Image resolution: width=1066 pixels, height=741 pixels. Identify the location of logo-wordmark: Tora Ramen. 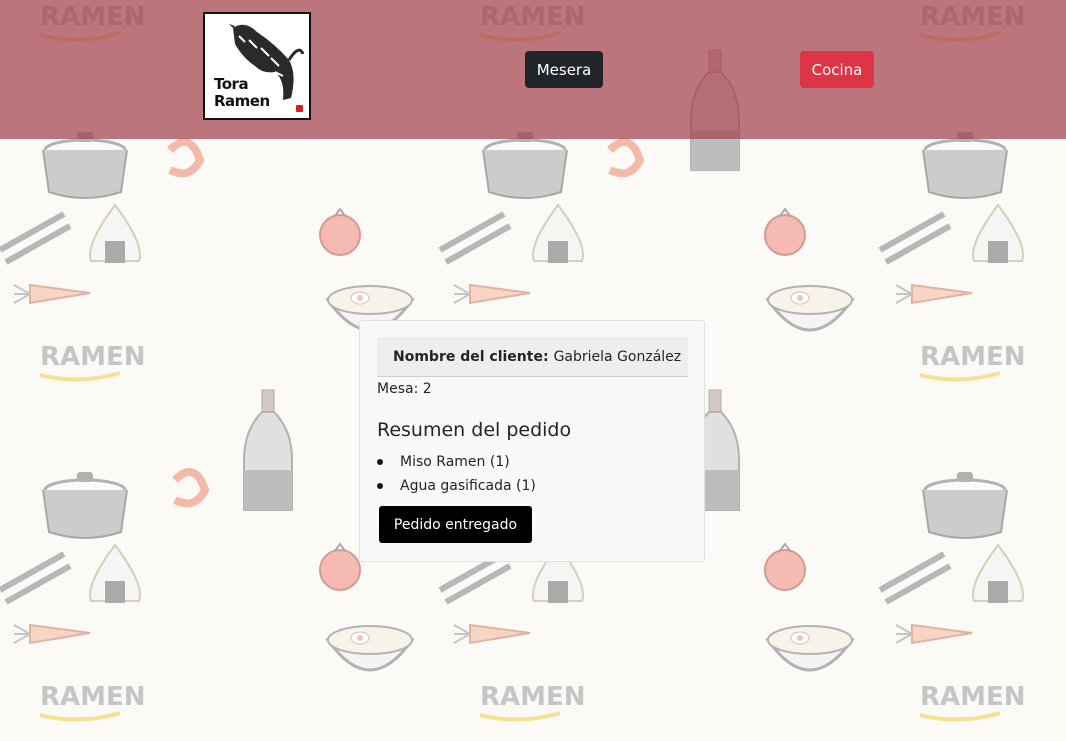
(242, 93).